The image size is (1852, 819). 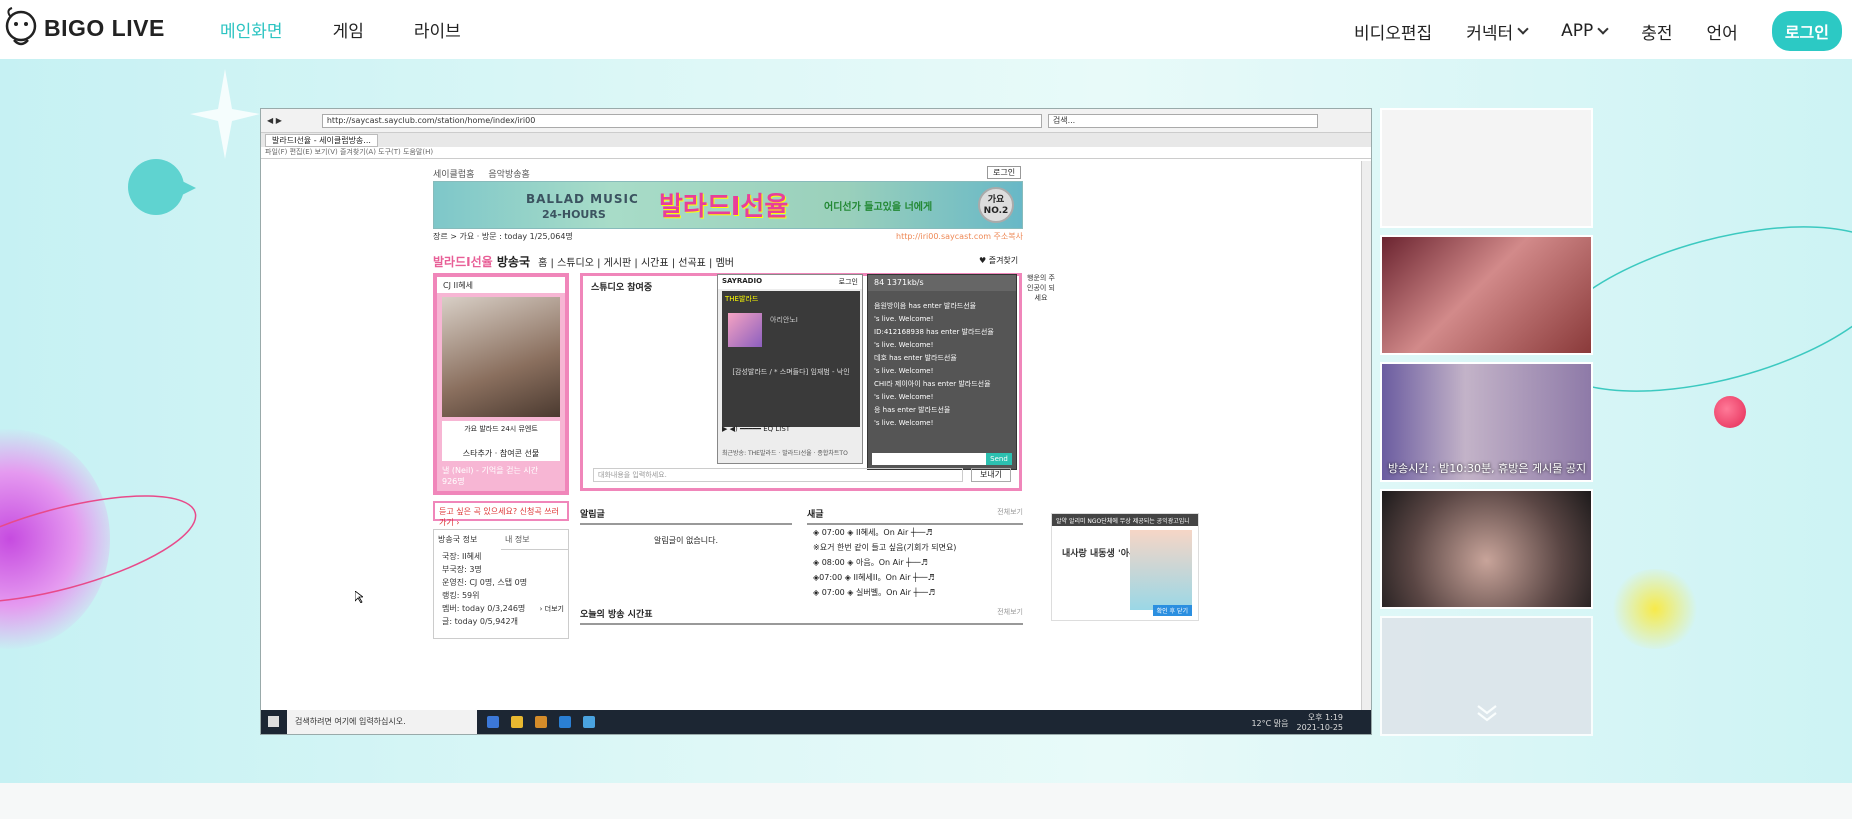 What do you see at coordinates (686, 516) in the screenshot?
I see `notice-title: 알림글` at bounding box center [686, 516].